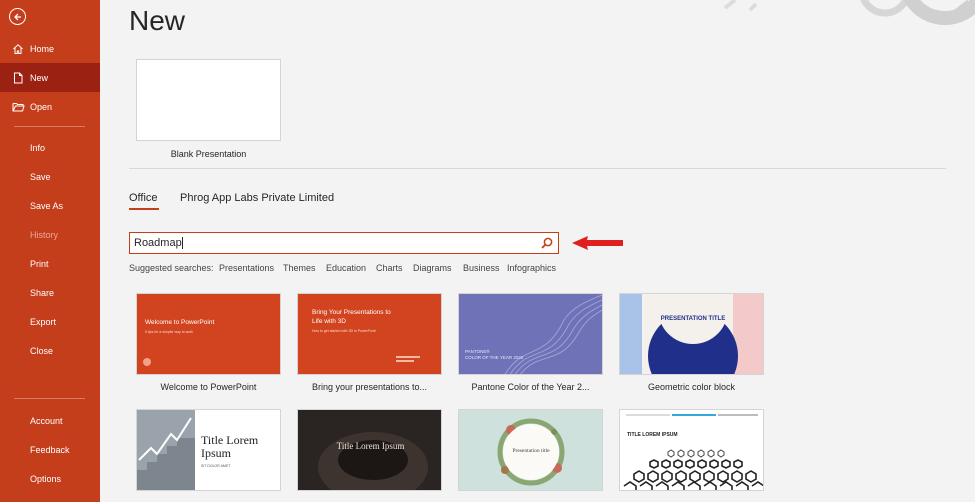 The width and height of the screenshot is (975, 502). I want to click on nav-save-as: Save As, so click(50, 205).